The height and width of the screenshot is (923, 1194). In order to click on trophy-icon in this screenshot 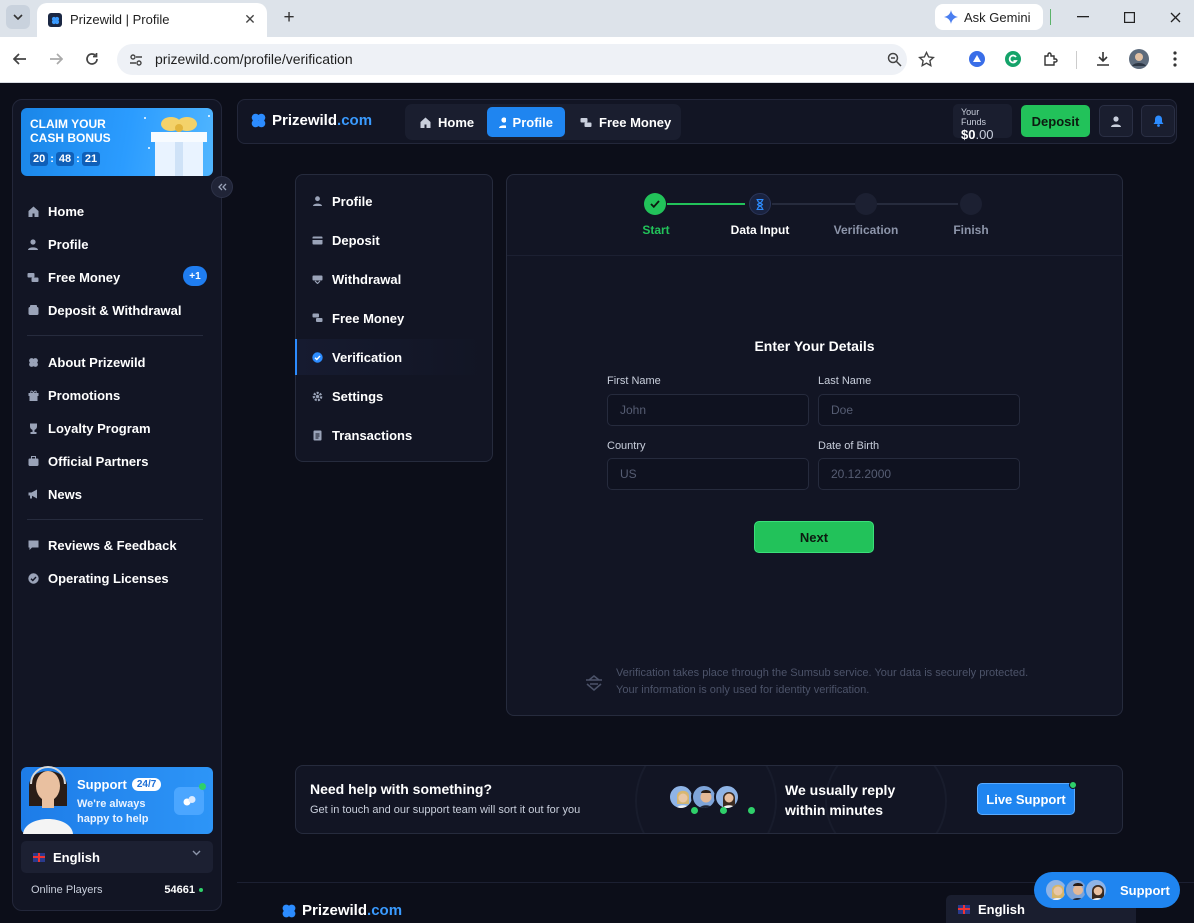, I will do `click(33, 428)`.